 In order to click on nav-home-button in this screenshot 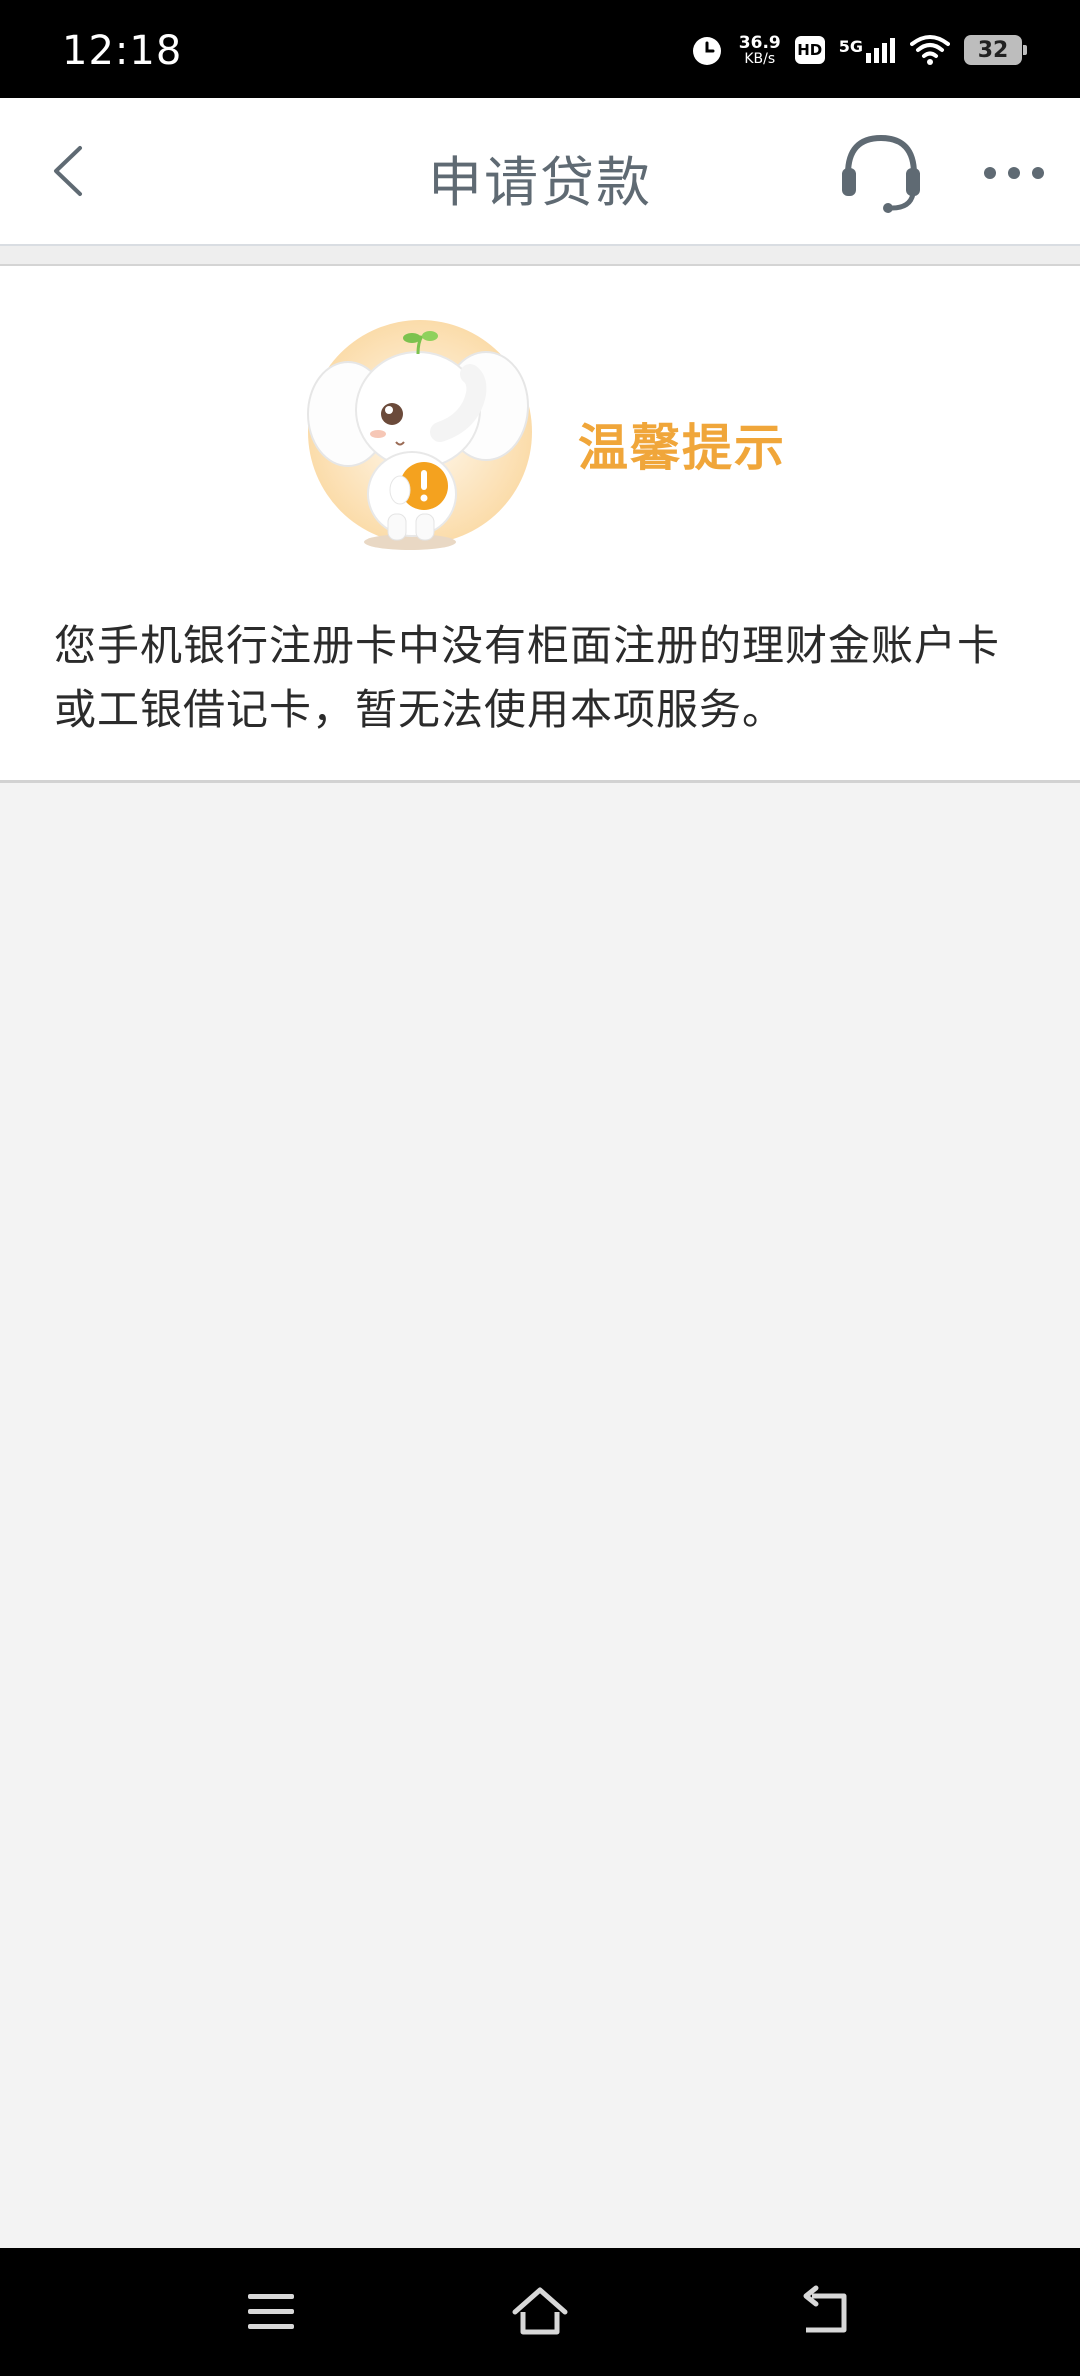, I will do `click(540, 2312)`.